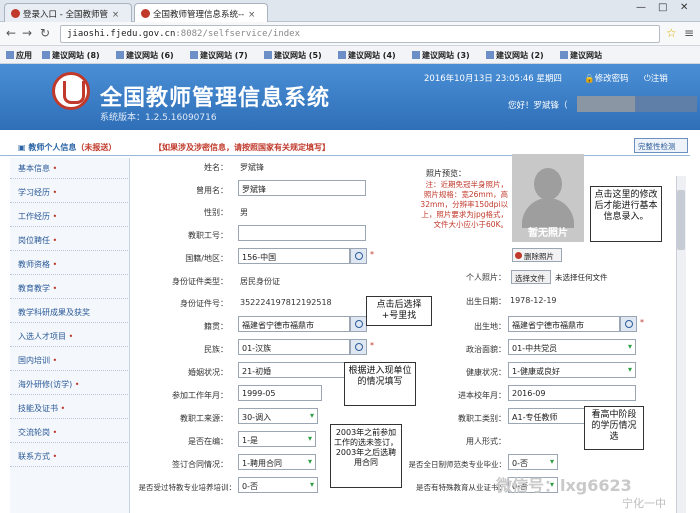  What do you see at coordinates (11, 33) in the screenshot?
I see `back-icon: ←` at bounding box center [11, 33].